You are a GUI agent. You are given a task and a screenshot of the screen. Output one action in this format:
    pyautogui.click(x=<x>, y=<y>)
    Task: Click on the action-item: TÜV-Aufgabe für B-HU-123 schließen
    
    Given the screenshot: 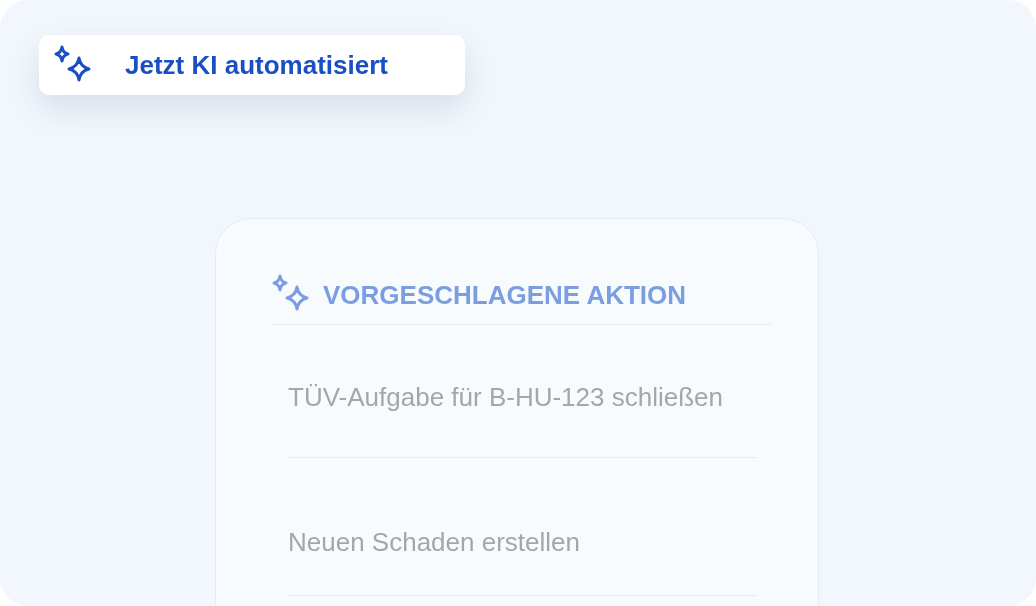 What is the action you would take?
    pyautogui.click(x=505, y=397)
    